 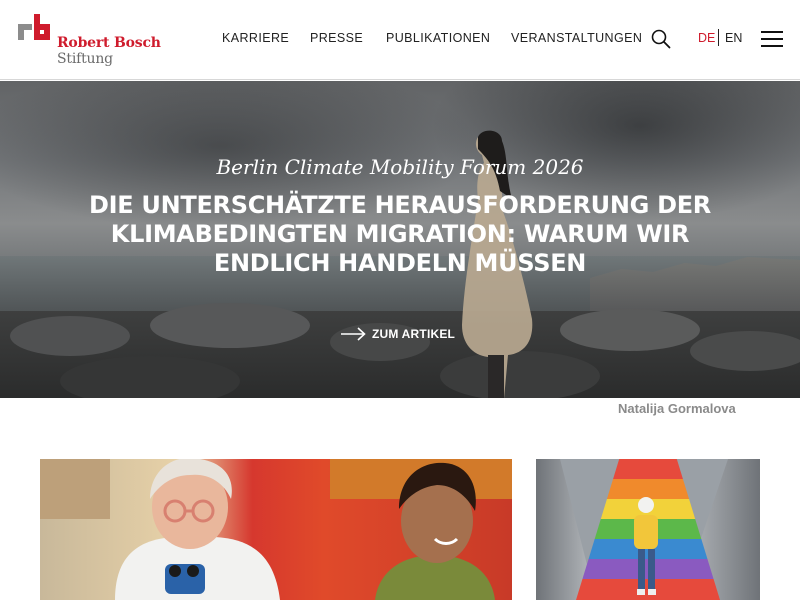 I want to click on language-divider, so click(x=718, y=37).